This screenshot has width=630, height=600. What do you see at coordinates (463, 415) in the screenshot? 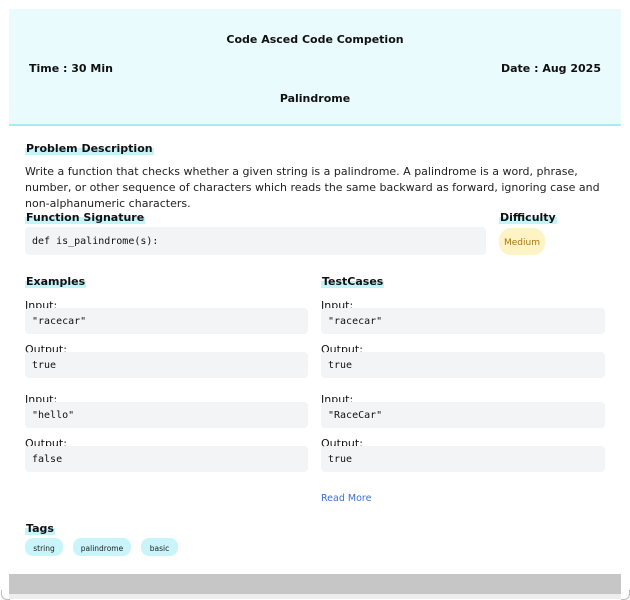
I see `testcase-input: "RaceCar"` at bounding box center [463, 415].